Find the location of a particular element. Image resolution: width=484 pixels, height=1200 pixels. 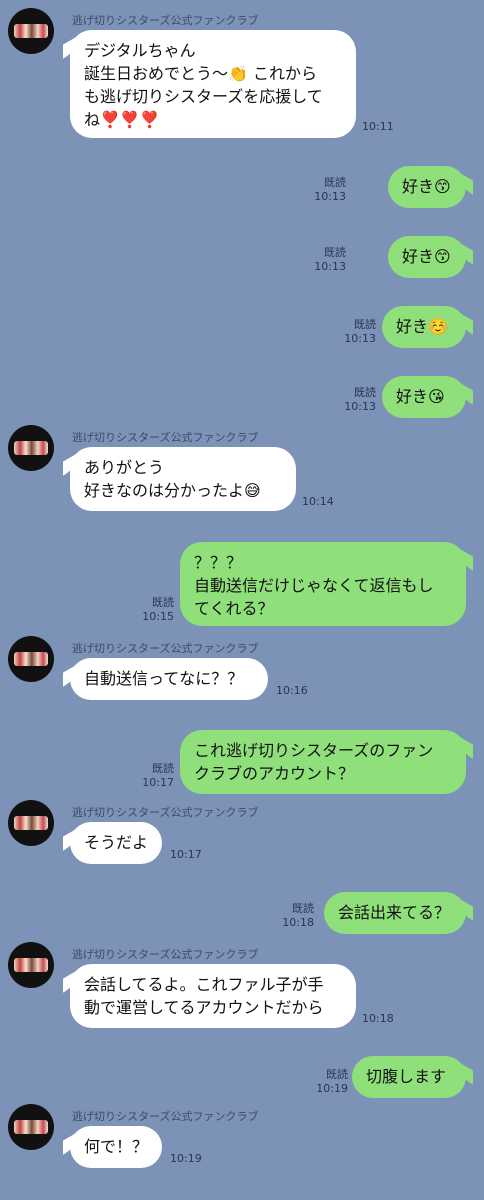

message-time: 10:11 is located at coordinates (378, 126).